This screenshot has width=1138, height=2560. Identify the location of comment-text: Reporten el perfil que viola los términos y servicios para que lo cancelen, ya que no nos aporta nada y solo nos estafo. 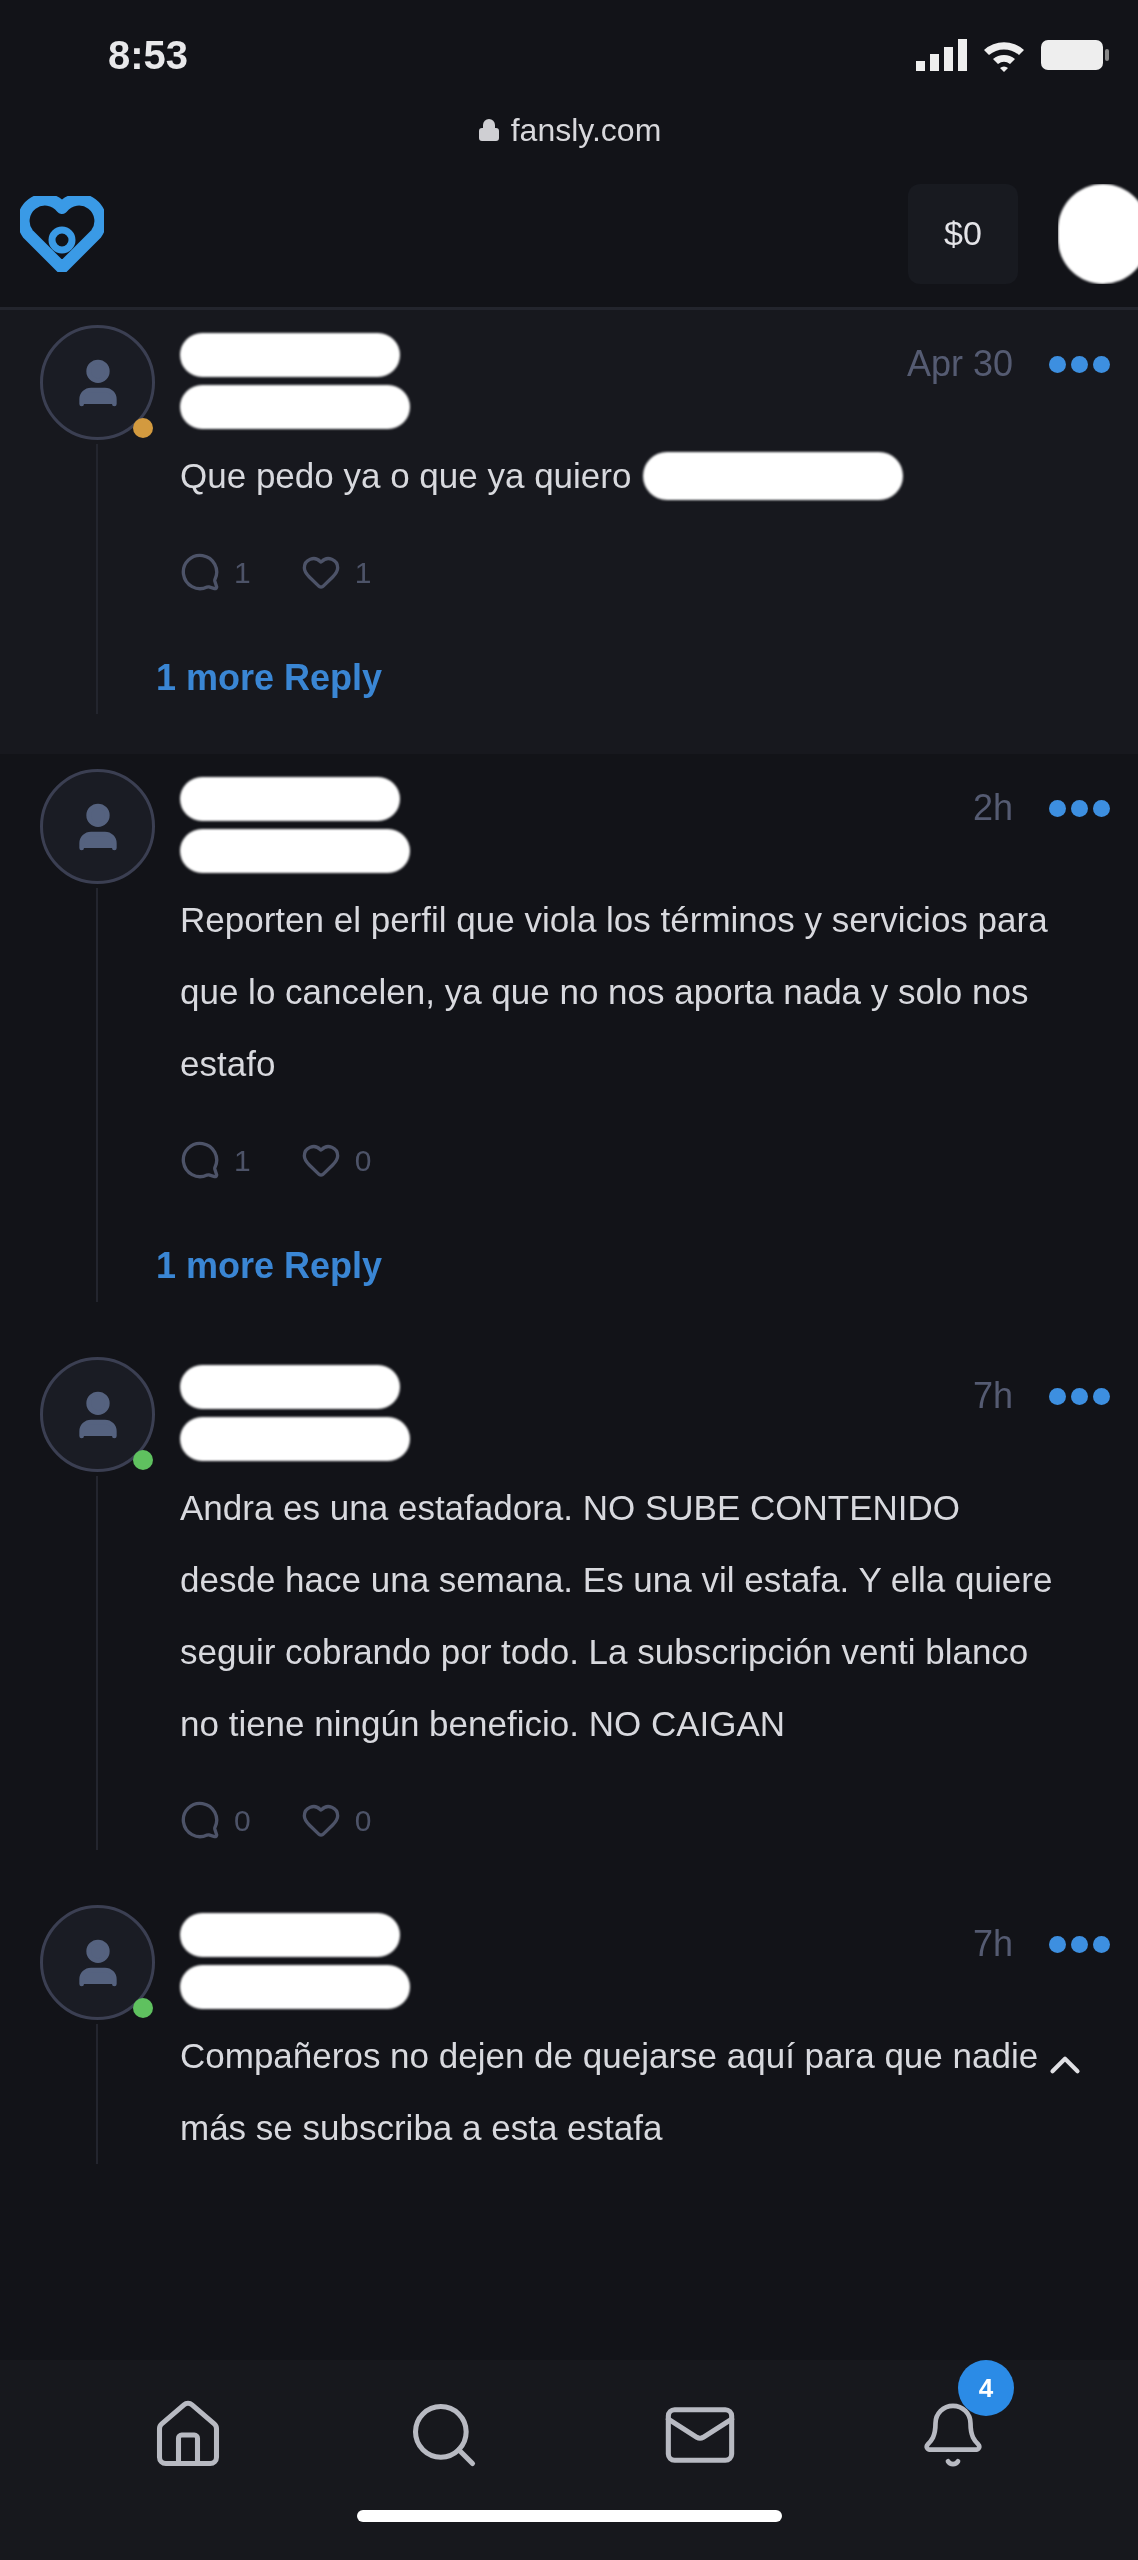
(614, 992).